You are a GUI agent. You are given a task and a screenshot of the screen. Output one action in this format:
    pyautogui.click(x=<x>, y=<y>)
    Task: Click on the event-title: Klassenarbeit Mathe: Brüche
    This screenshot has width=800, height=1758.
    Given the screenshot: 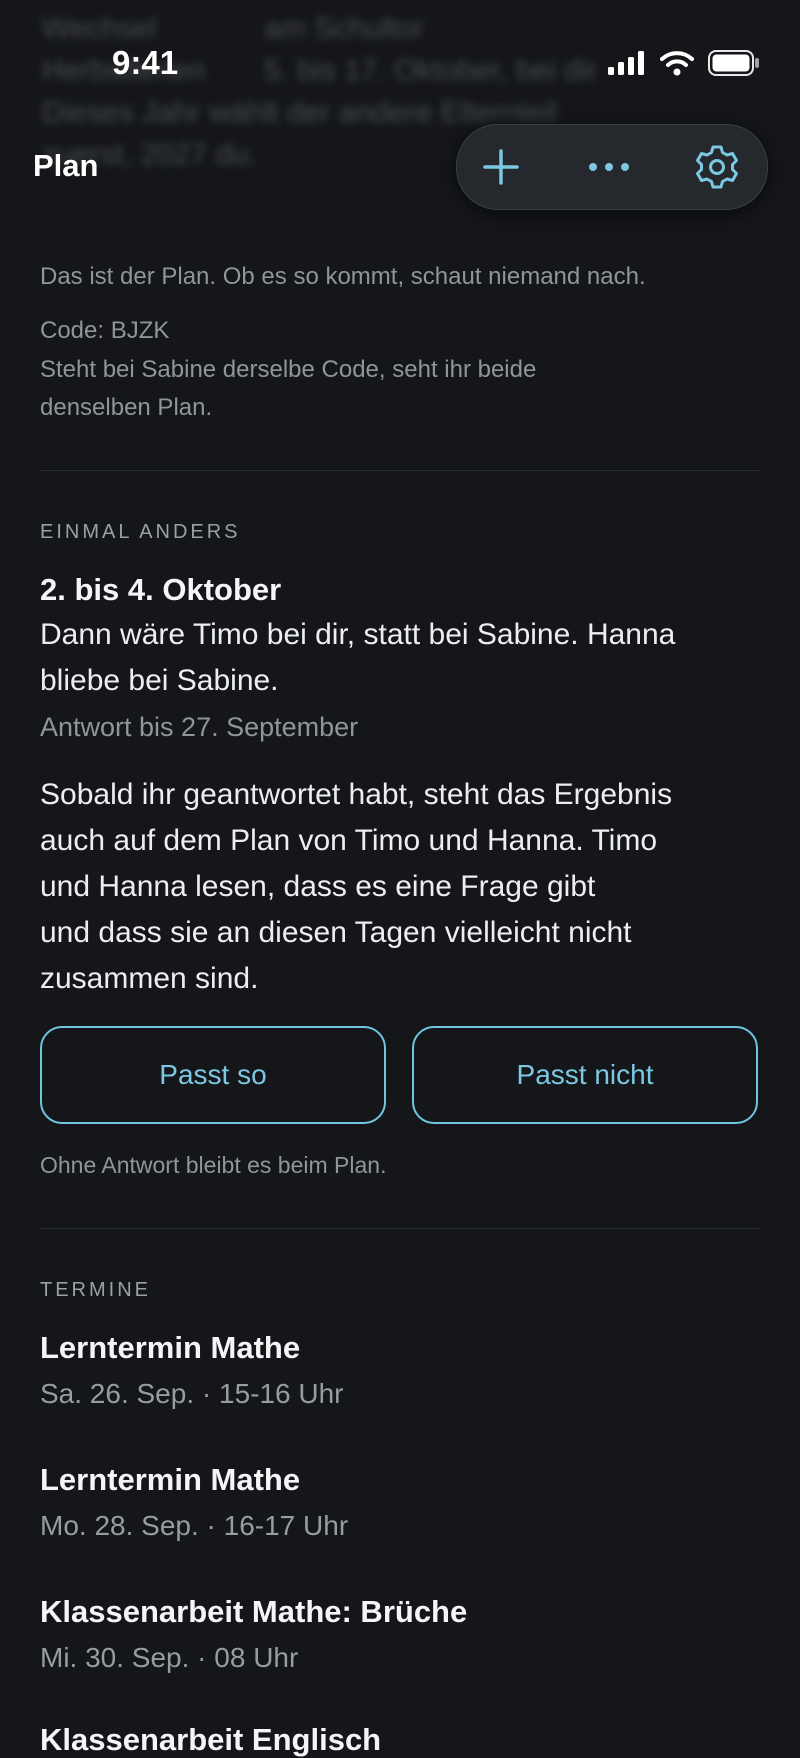 What is the action you would take?
    pyautogui.click(x=254, y=1611)
    